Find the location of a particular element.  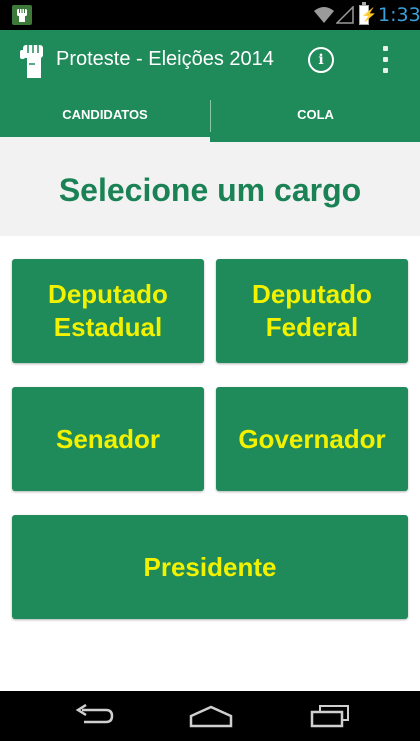

wifi-icon is located at coordinates (324, 15).